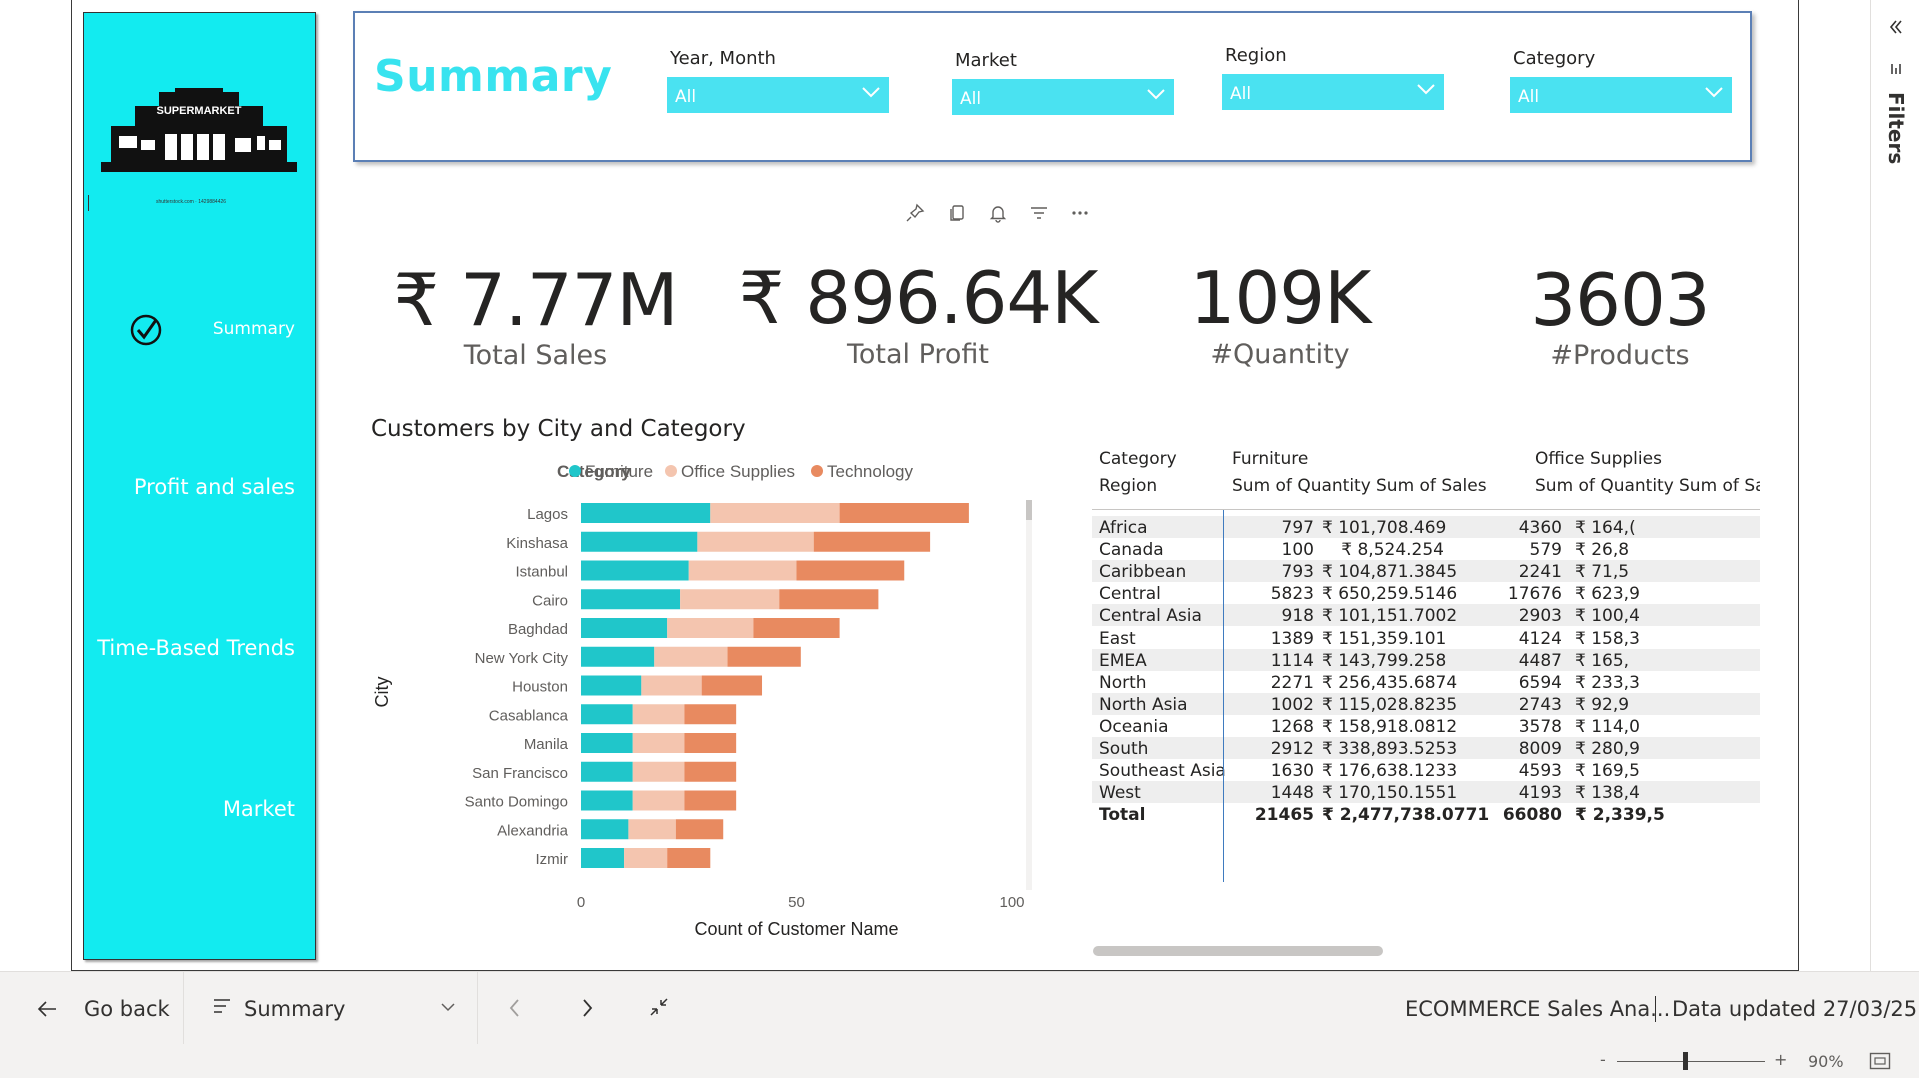 The image size is (1919, 1078). Describe the element at coordinates (1896, 27) in the screenshot. I see `collapse-icon` at that location.